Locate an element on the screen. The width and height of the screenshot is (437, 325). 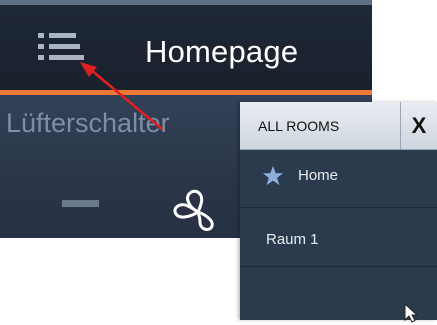
close-button: X is located at coordinates (419, 125).